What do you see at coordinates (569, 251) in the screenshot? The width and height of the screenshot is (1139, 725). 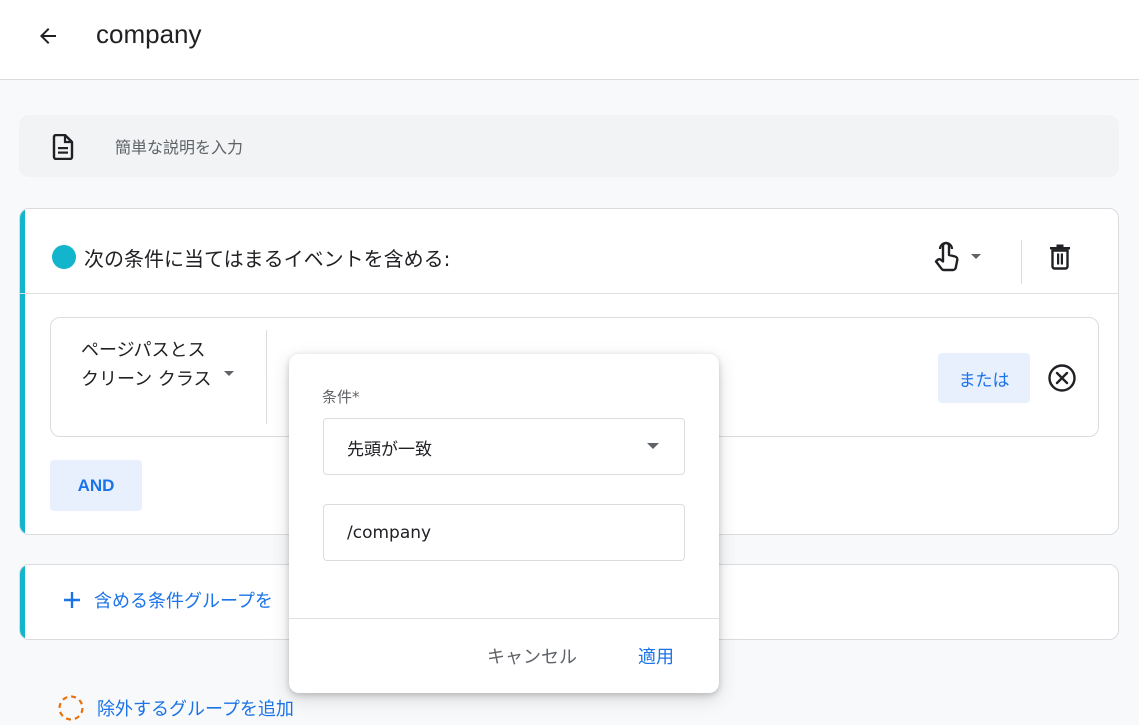 I see `condition-group-header: 次の条件に当てはまるイベントを含める:` at bounding box center [569, 251].